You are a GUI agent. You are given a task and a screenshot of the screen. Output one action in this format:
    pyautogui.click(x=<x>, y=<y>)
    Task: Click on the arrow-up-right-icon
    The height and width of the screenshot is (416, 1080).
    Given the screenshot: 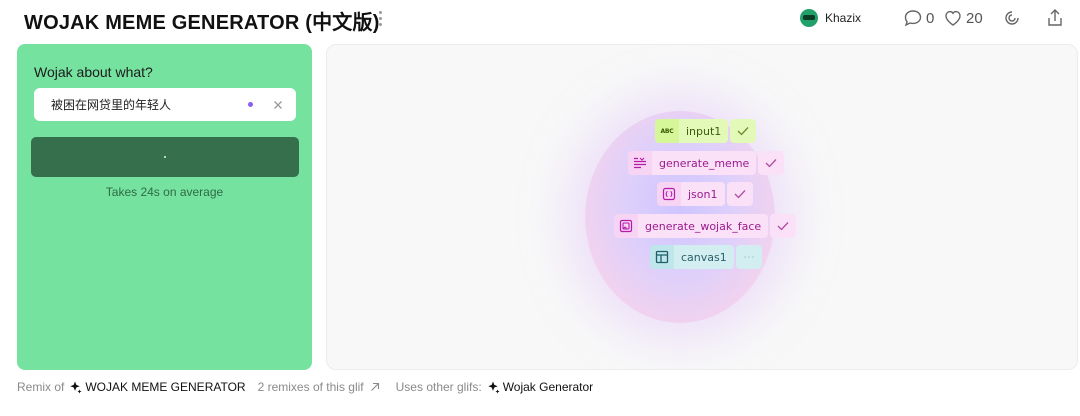 What is the action you would take?
    pyautogui.click(x=374, y=386)
    